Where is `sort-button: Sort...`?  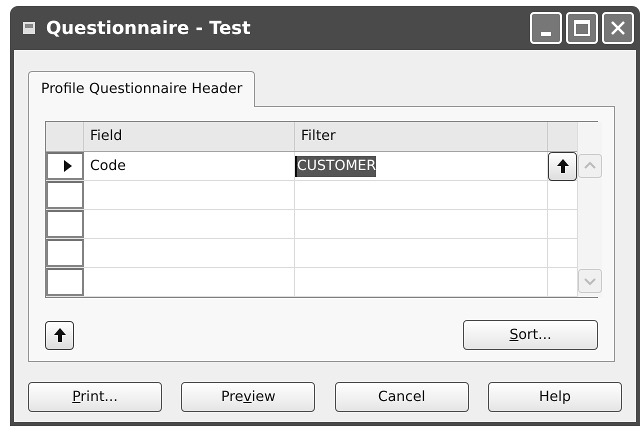
sort-button: Sort... is located at coordinates (530, 335).